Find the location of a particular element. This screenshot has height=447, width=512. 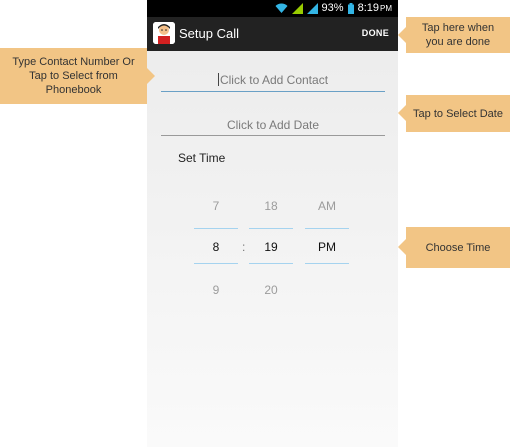

hour-selected: 8 is located at coordinates (216, 247).